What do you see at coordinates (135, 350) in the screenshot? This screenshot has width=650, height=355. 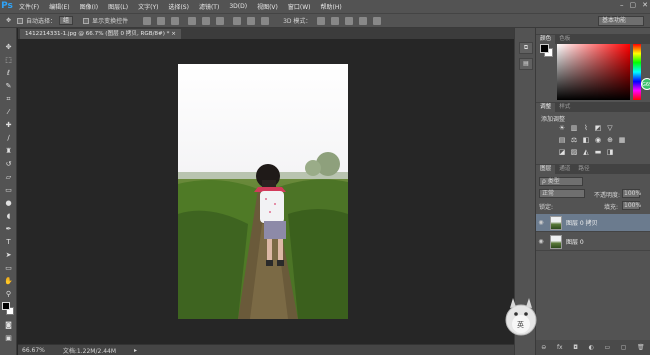 I see `status-arrow-icon: ▸` at bounding box center [135, 350].